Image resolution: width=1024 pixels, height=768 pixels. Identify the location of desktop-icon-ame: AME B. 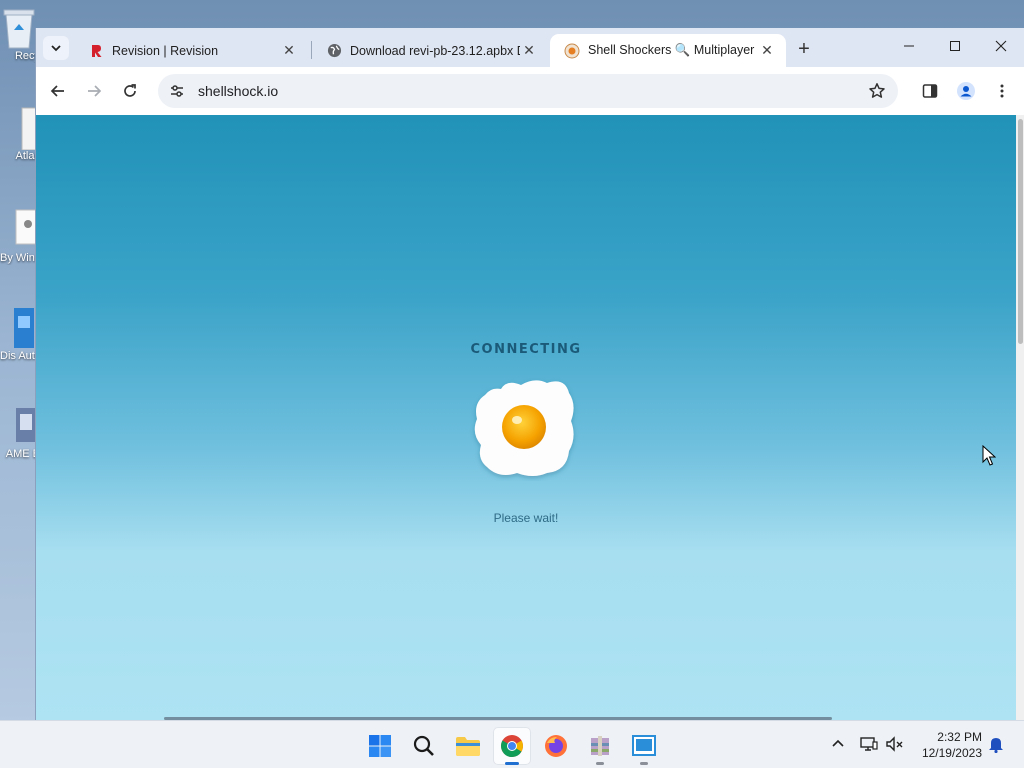
(20, 432).